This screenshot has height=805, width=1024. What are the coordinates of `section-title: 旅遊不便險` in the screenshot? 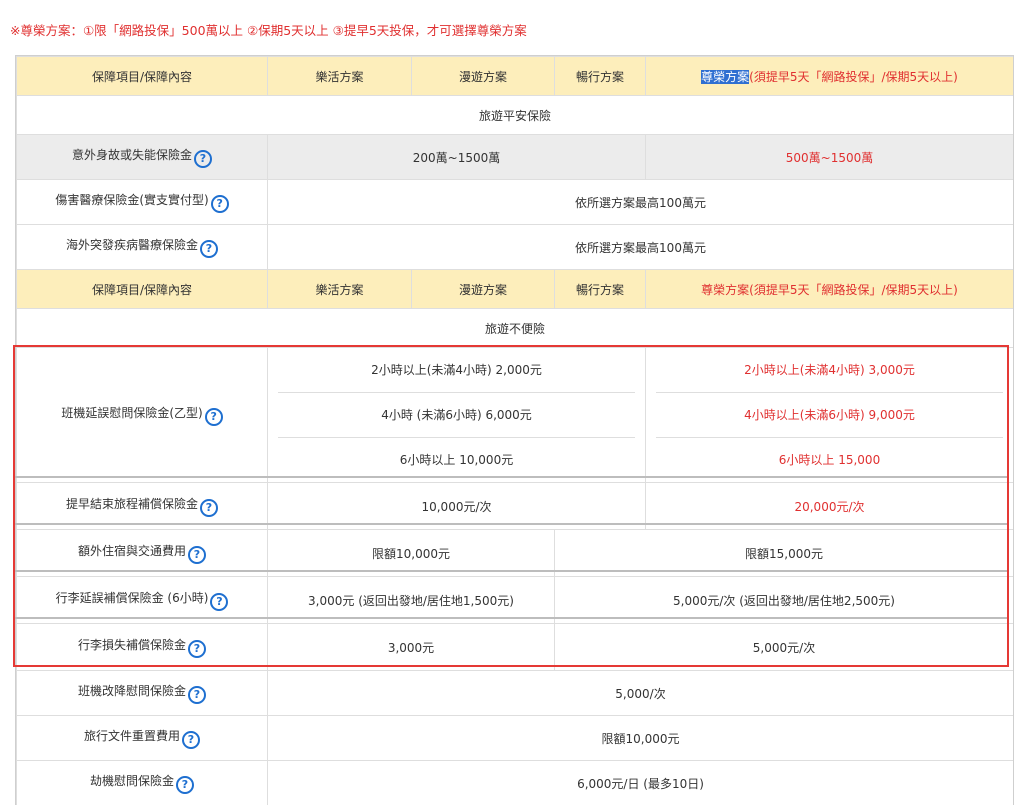 It's located at (515, 328).